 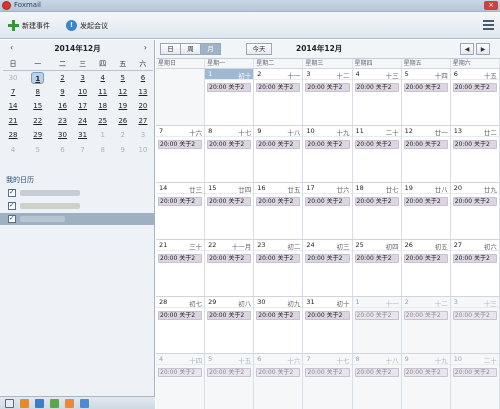 What do you see at coordinates (69, 403) in the screenshot?
I see `rss-icon` at bounding box center [69, 403].